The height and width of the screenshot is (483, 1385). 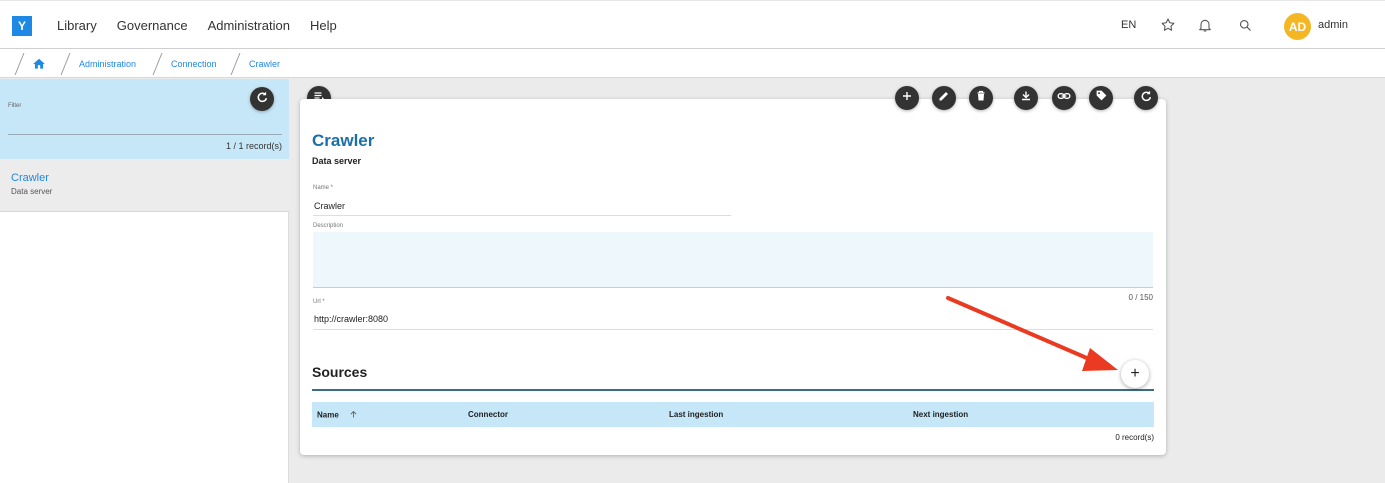 I want to click on url-field-label: Url *, so click(x=319, y=302).